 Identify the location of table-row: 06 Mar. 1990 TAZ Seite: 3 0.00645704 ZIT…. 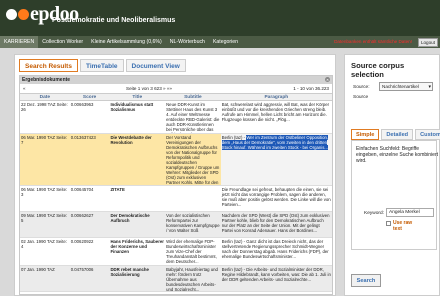
(176, 199).